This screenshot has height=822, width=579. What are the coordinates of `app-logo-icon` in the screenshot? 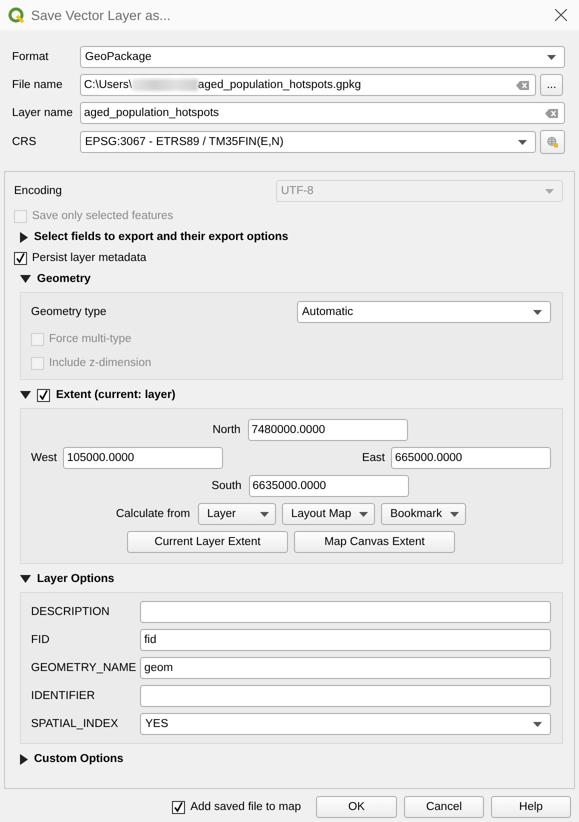 It's located at (16, 15).